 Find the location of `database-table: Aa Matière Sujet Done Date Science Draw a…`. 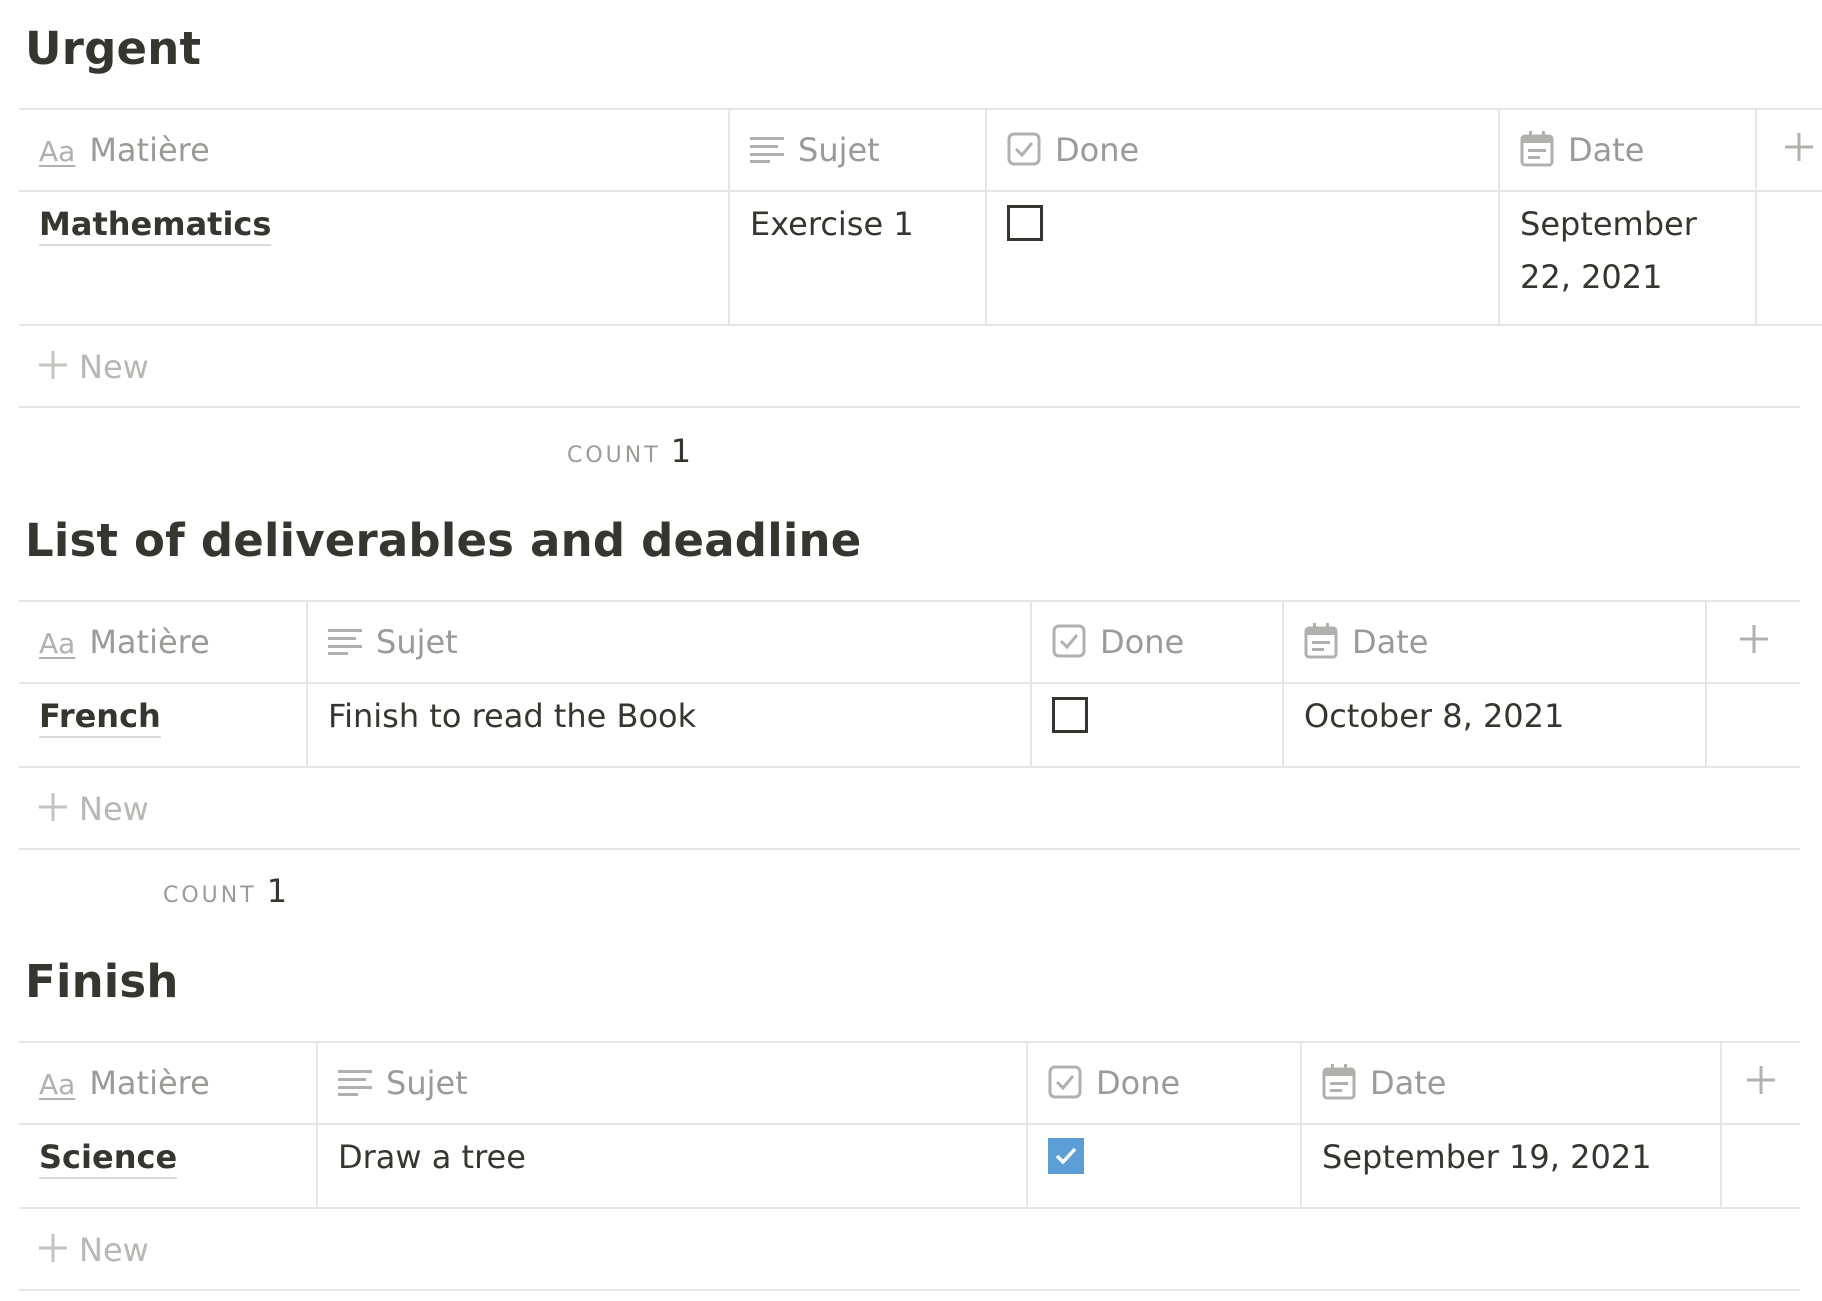

database-table: Aa Matière Sujet Done Date Science Draw a… is located at coordinates (909, 1125).